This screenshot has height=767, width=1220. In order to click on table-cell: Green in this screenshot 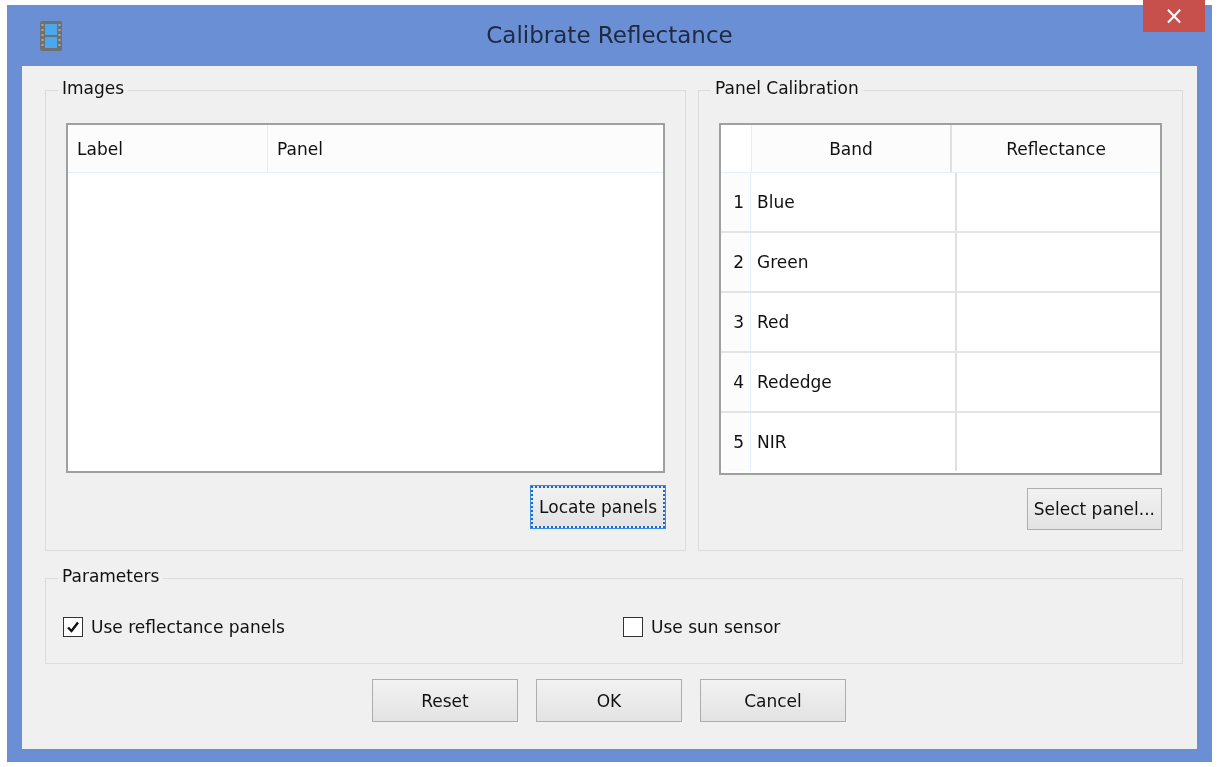, I will do `click(854, 262)`.